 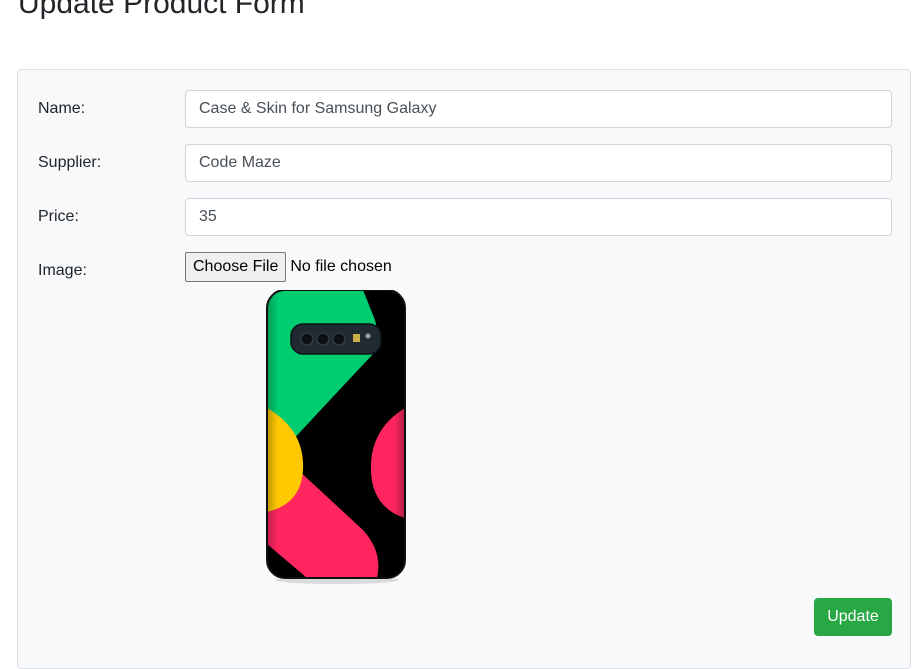 What do you see at coordinates (368, 336) in the screenshot?
I see `camera-sensor` at bounding box center [368, 336].